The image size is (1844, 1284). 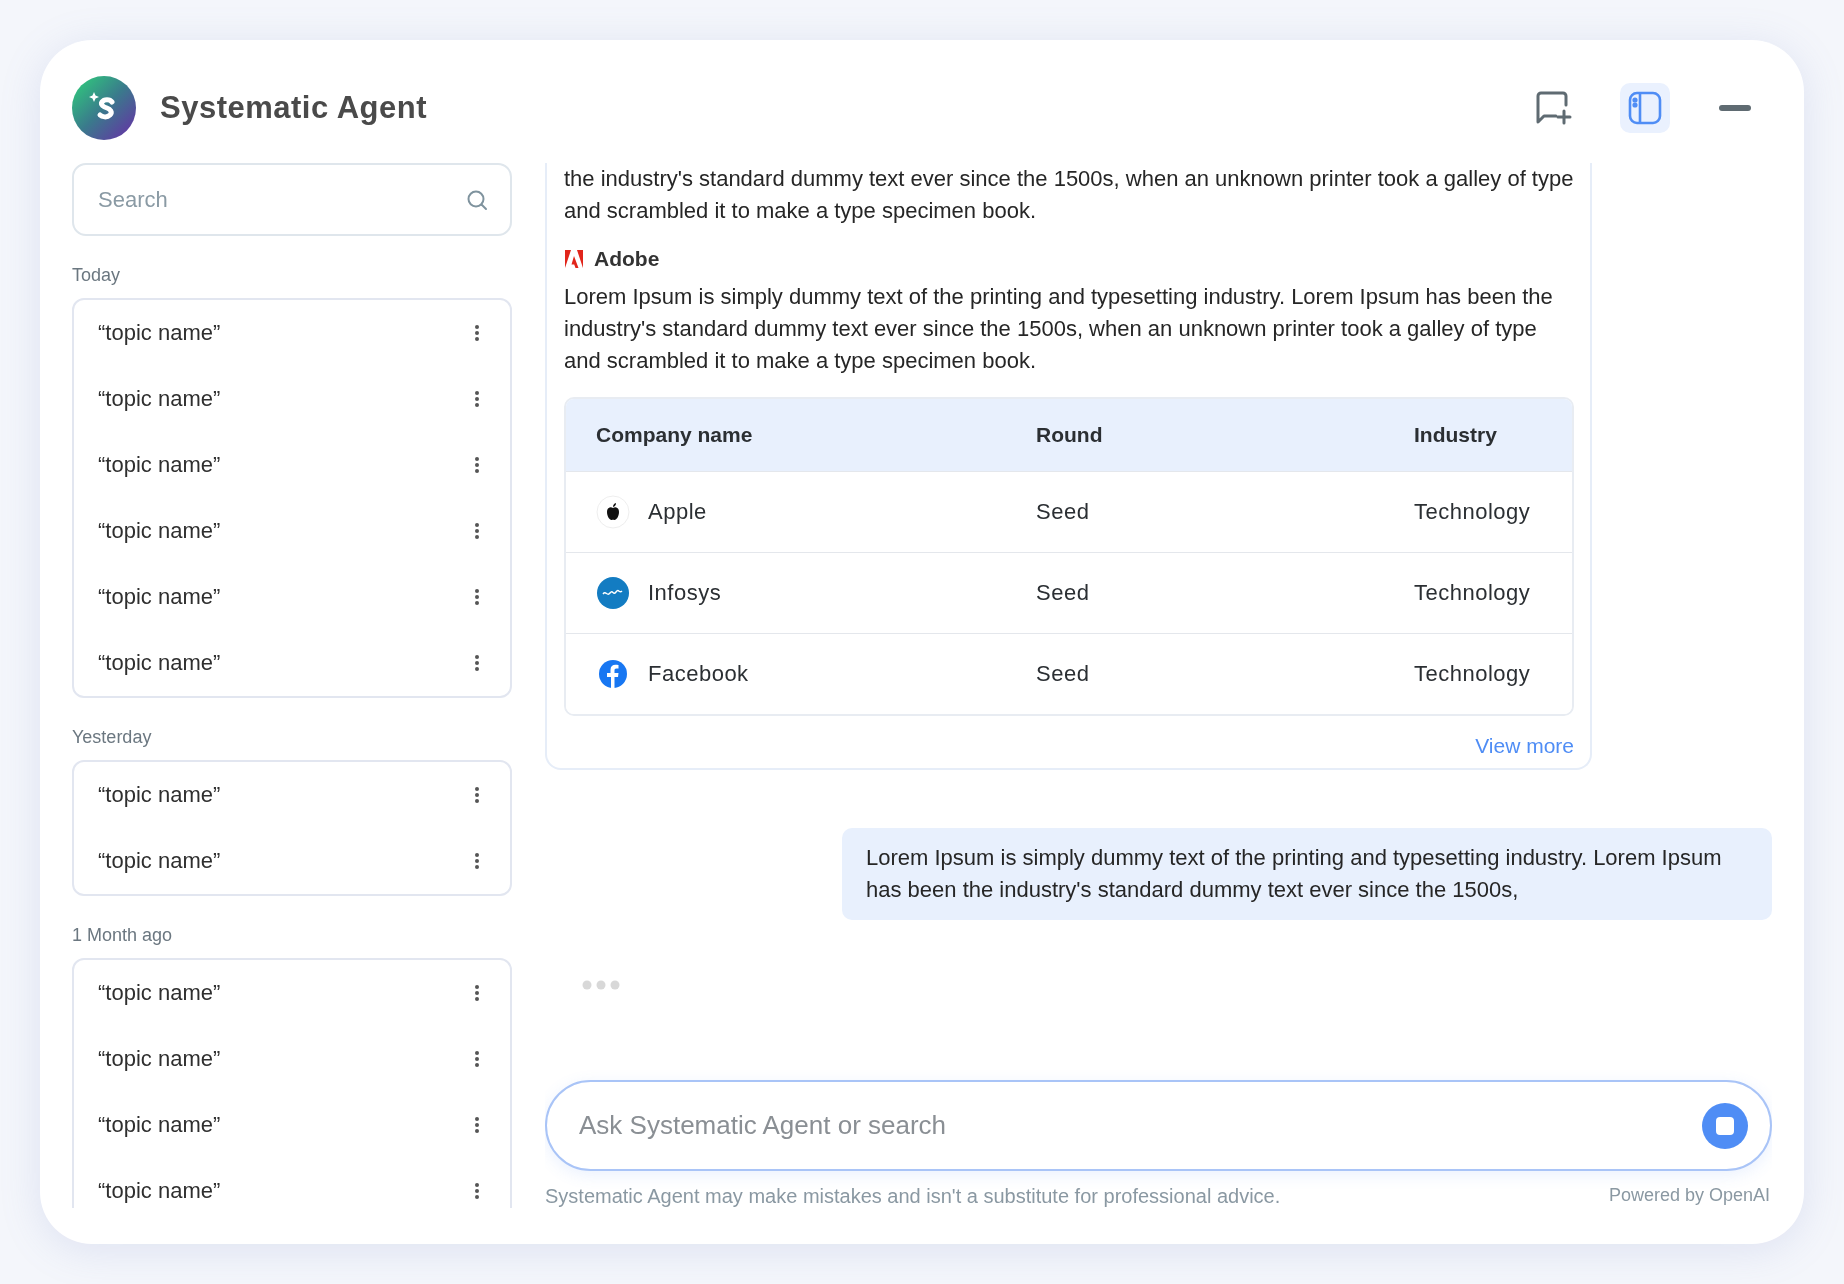 I want to click on source-name: Adobe, so click(x=627, y=259).